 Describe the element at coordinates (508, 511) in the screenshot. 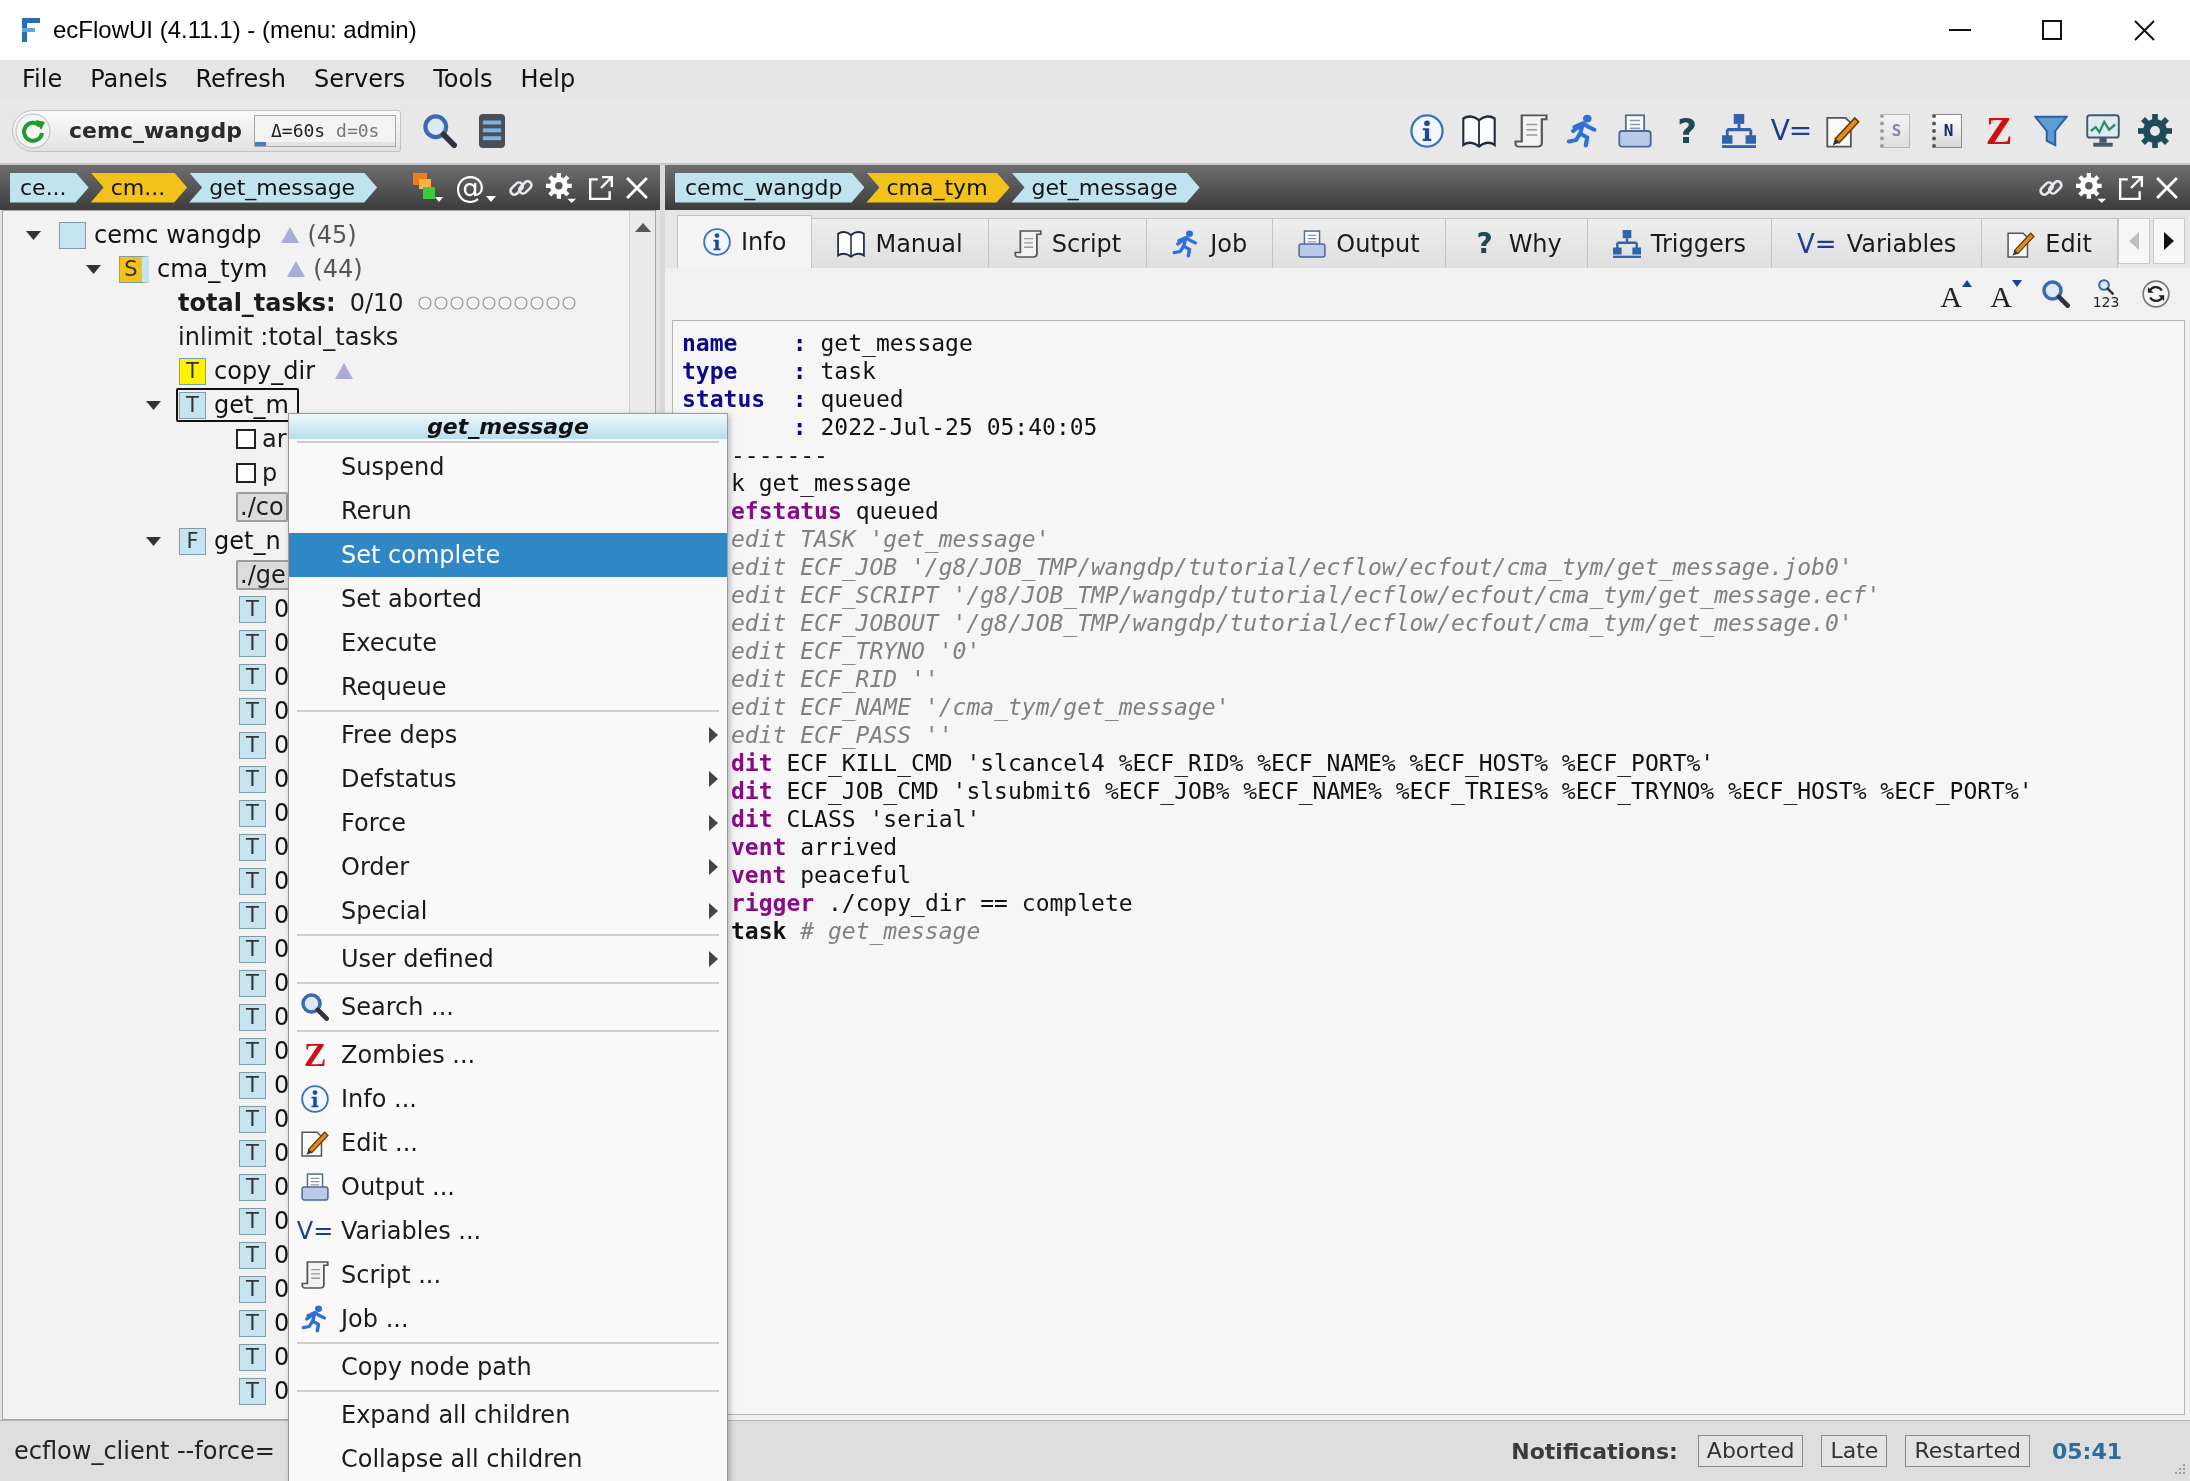

I see `menu-item: Rerun` at that location.